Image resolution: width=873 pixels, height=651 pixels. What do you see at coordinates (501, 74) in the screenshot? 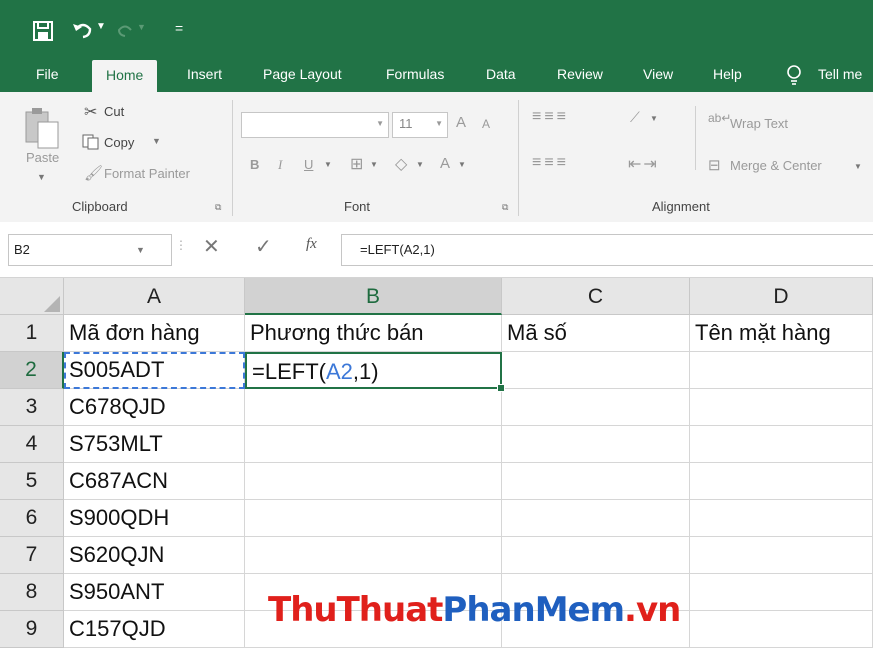
I see `tab-data: Data` at bounding box center [501, 74].